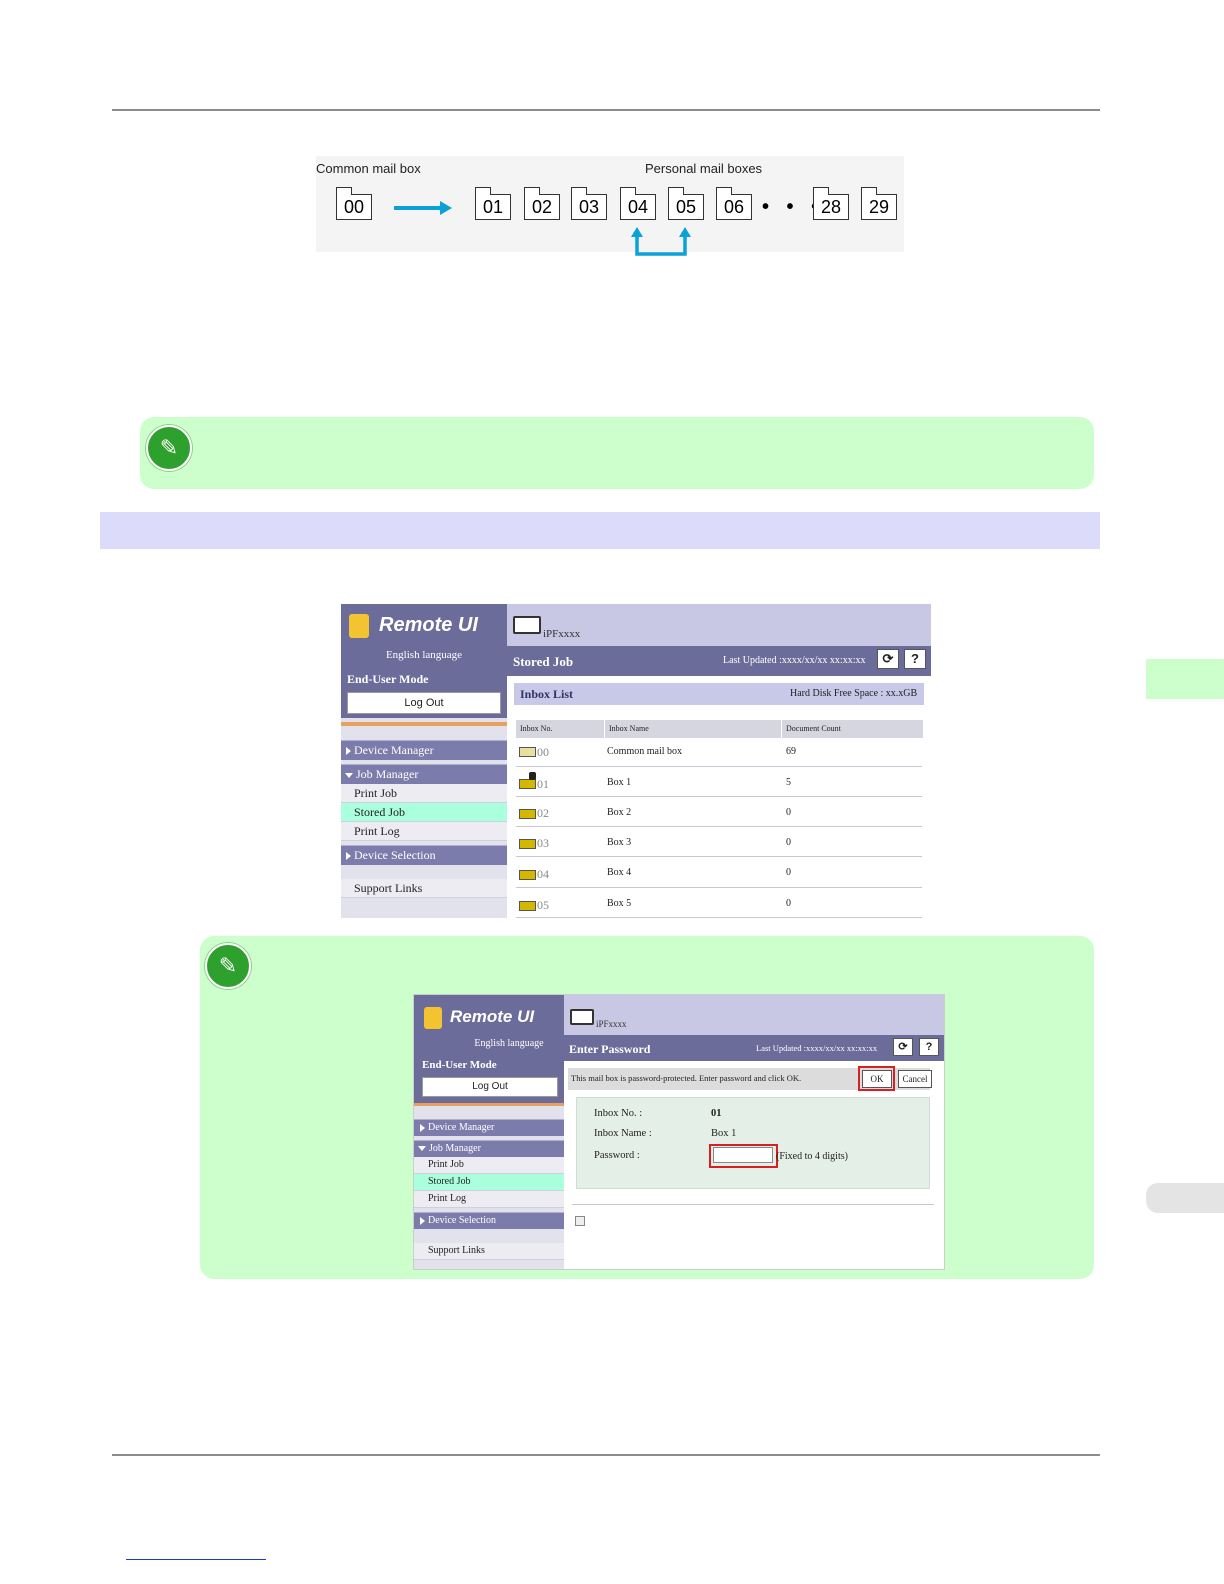 Image resolution: width=1224 pixels, height=1584 pixels. Describe the element at coordinates (637, 203) in the screenshot. I see `mailbox-folder-04: 04` at that location.